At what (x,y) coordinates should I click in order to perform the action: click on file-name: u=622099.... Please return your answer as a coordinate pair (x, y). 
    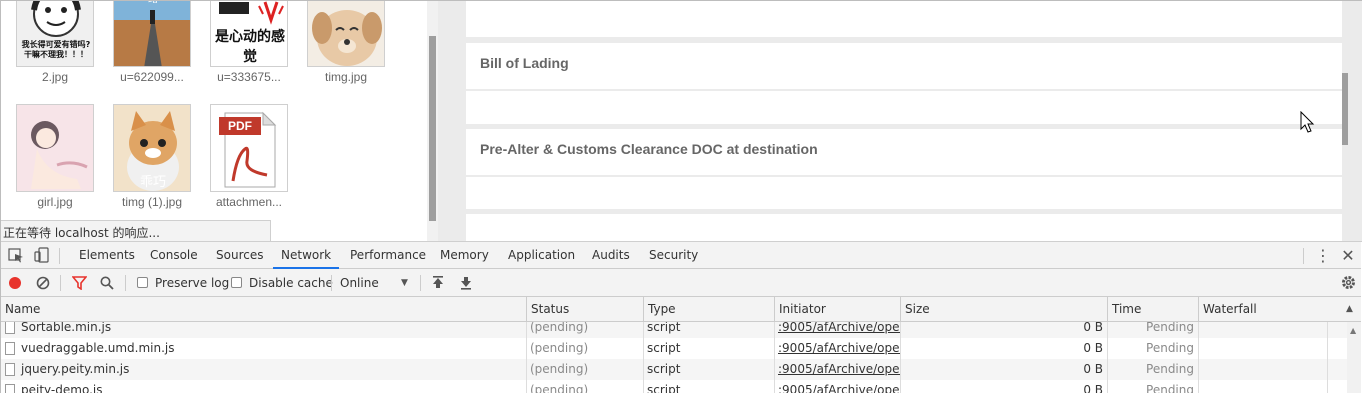
    Looking at the image, I should click on (152, 77).